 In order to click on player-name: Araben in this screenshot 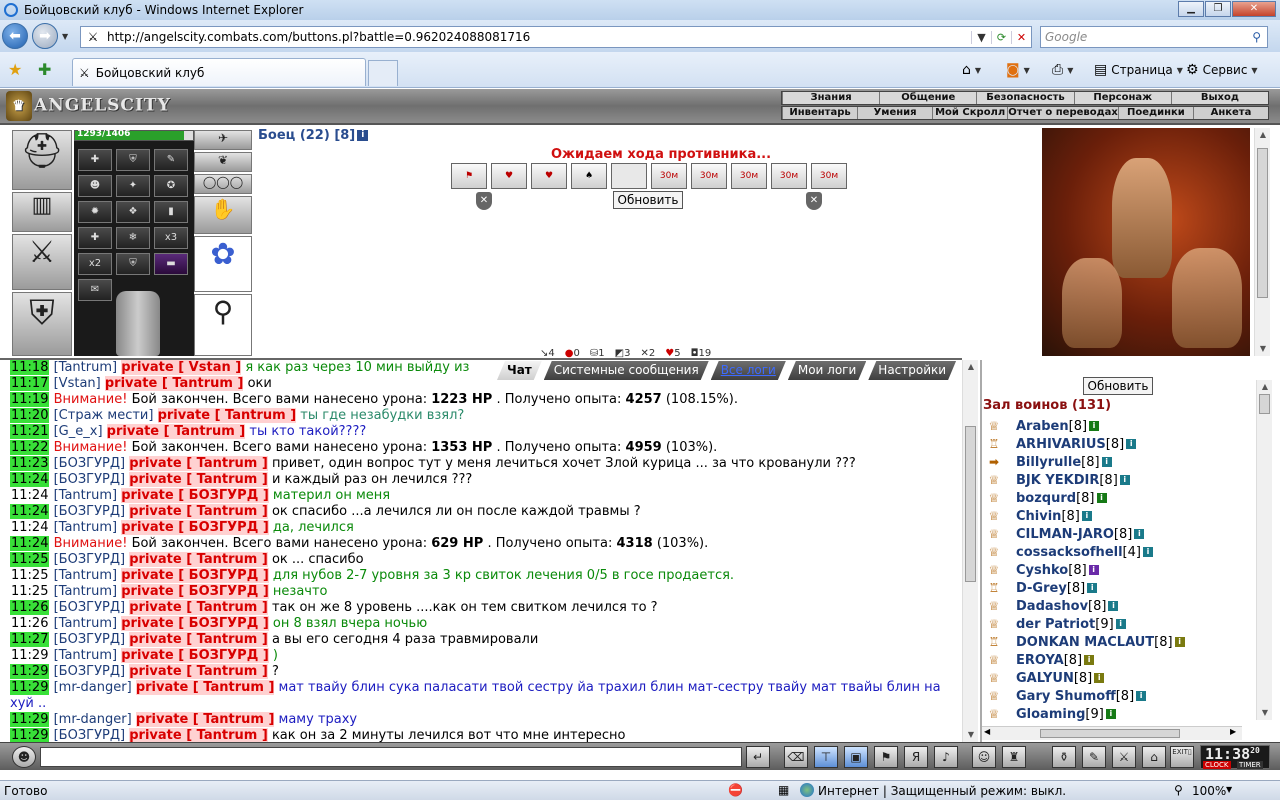, I will do `click(1042, 426)`.